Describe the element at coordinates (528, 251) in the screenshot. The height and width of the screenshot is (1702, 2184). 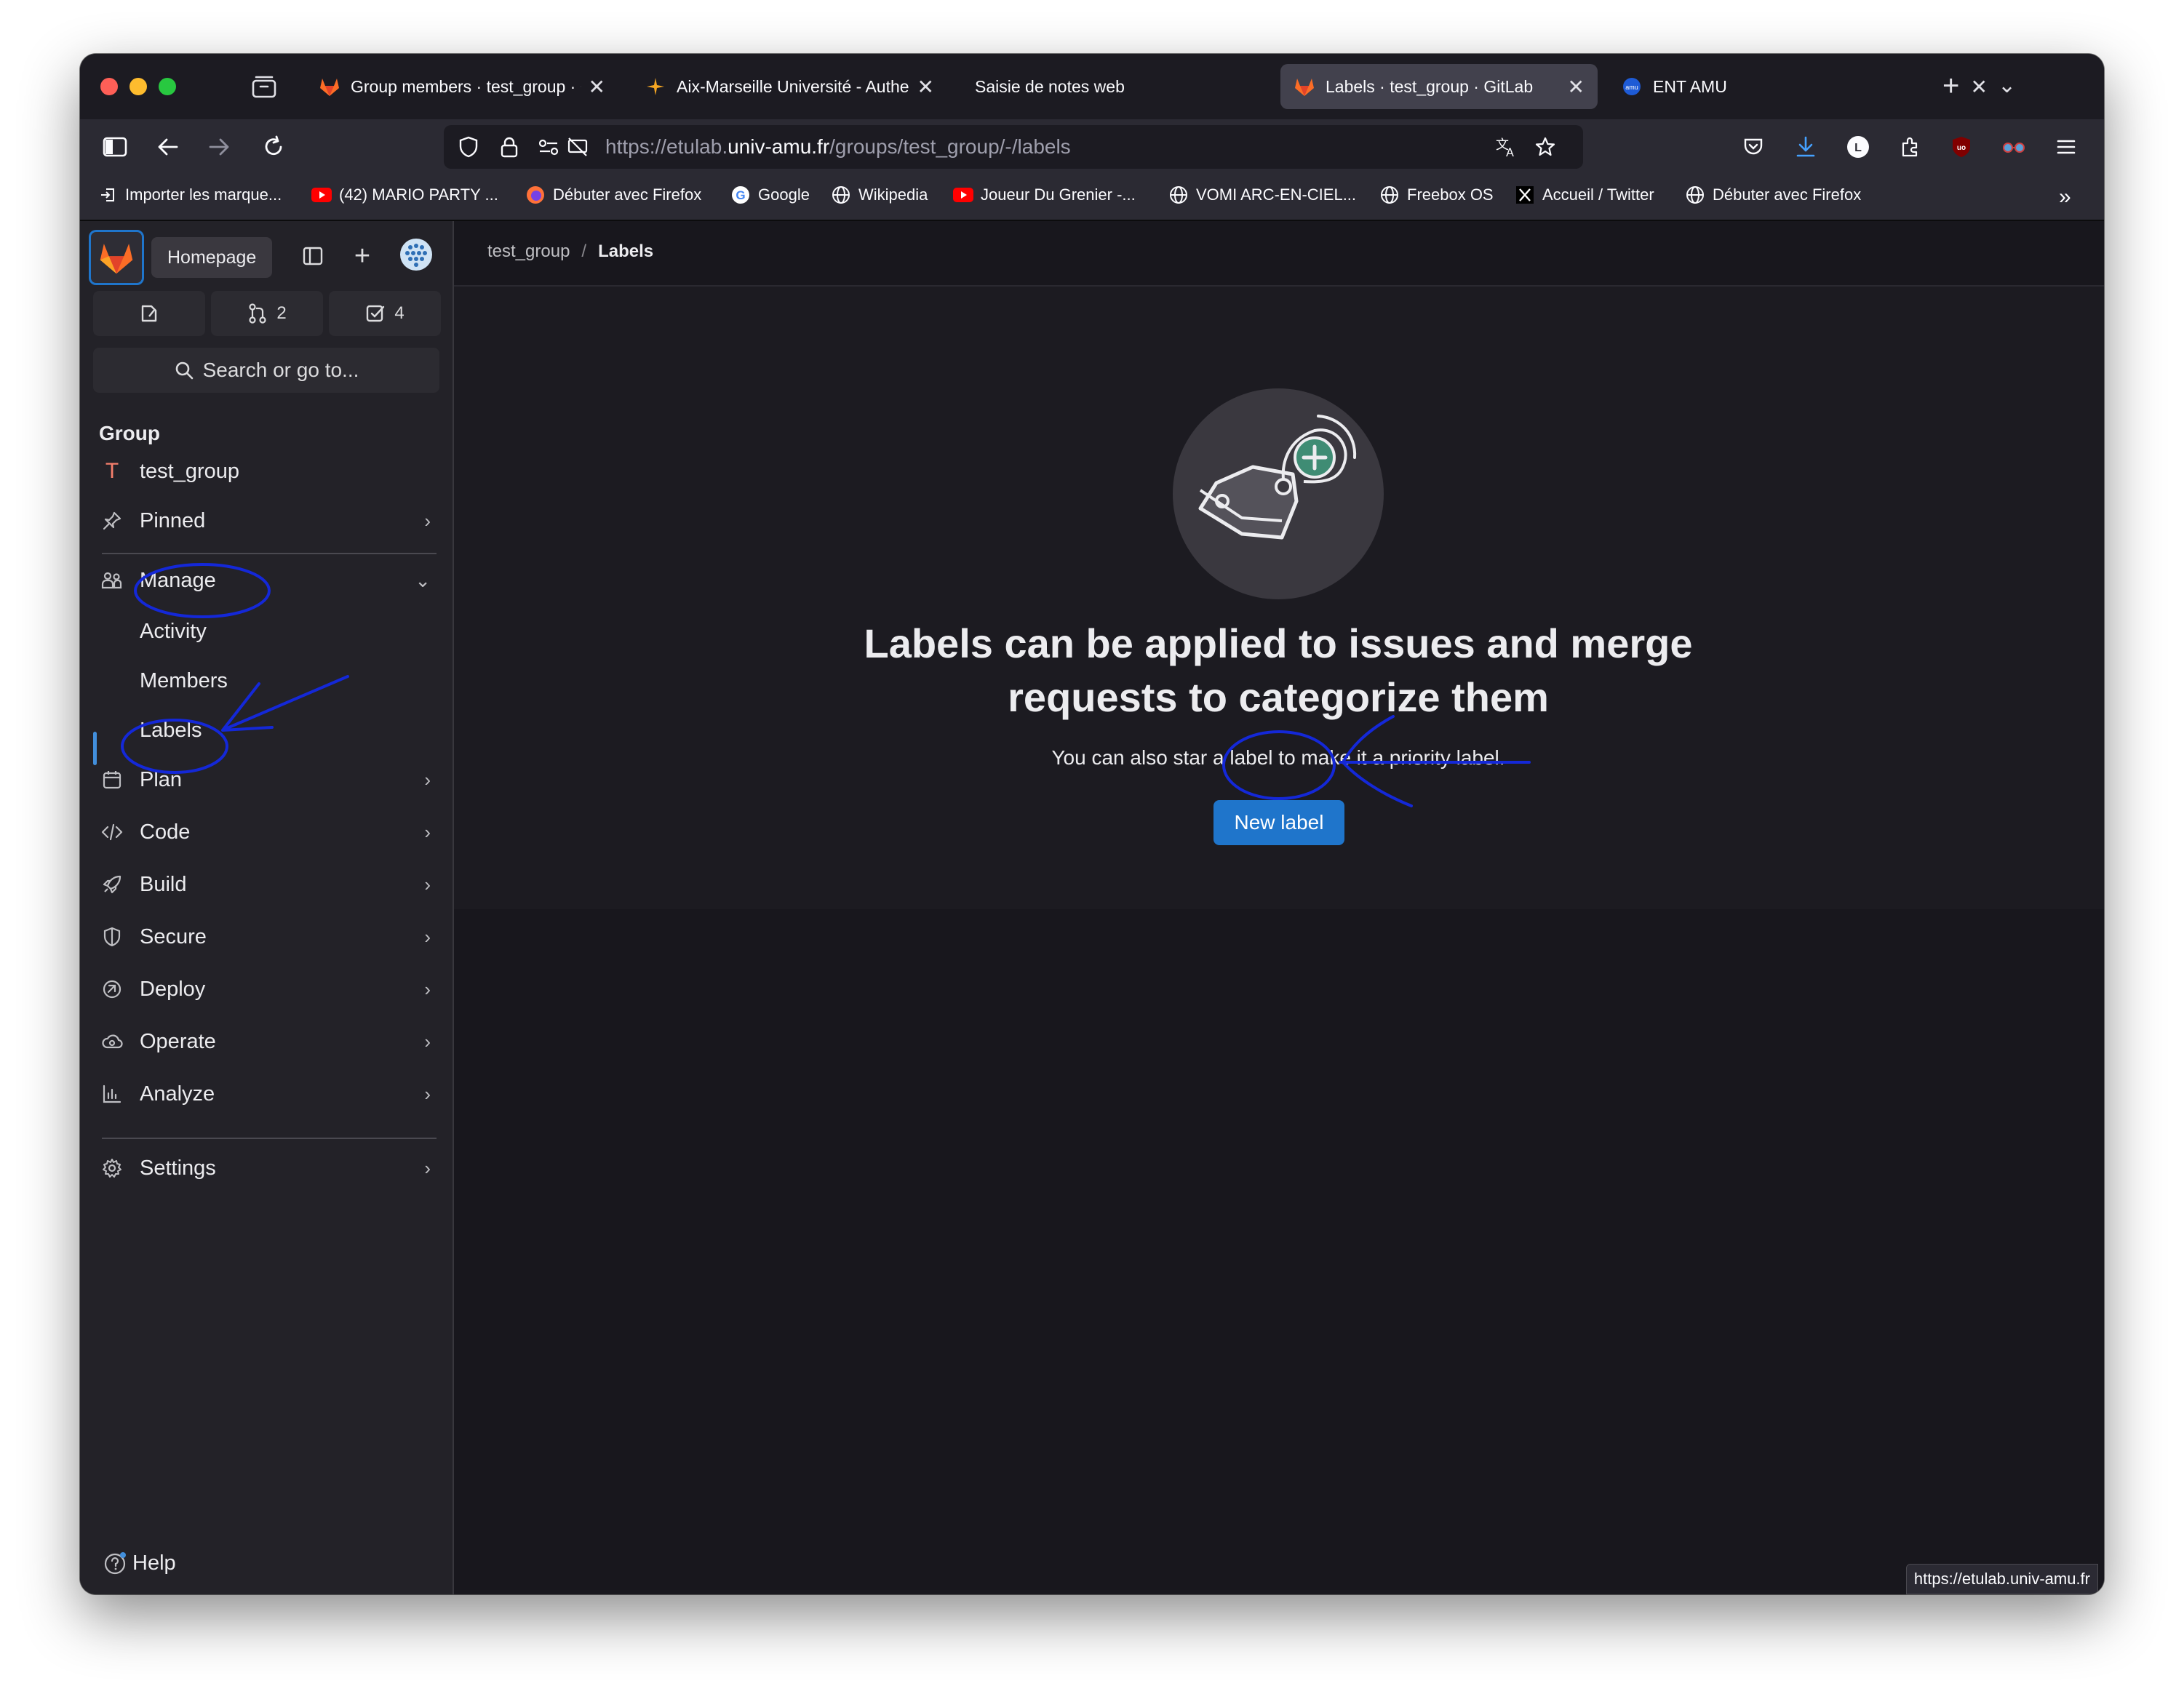
I see `breadcrumb-group-link: test_group` at that location.